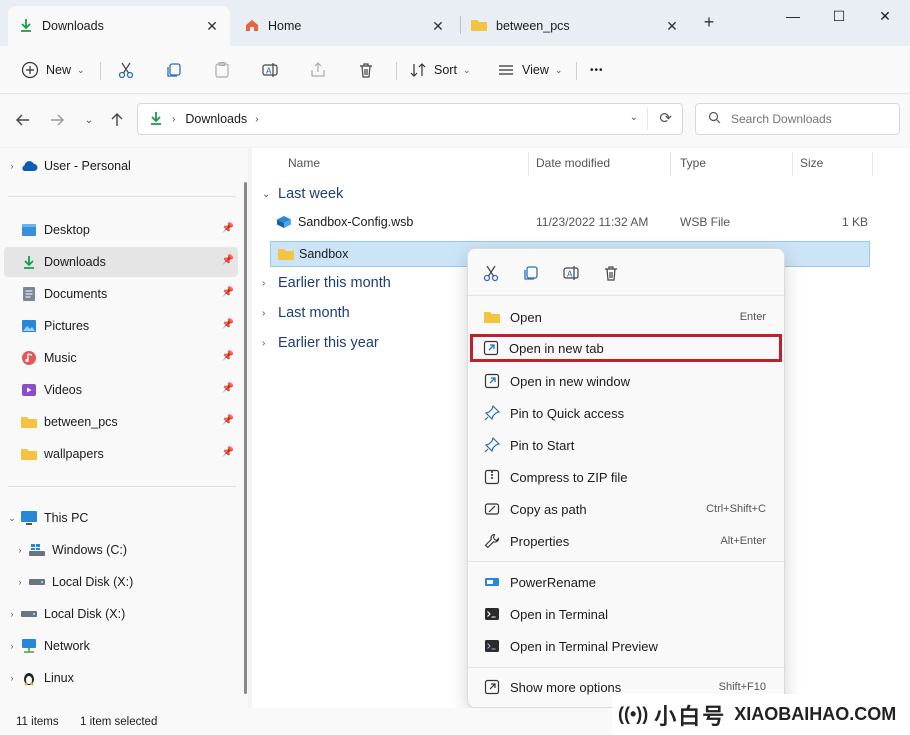  Describe the element at coordinates (121, 550) in the screenshot. I see `sidebar-item-windows-c: › Windows (C:)` at that location.